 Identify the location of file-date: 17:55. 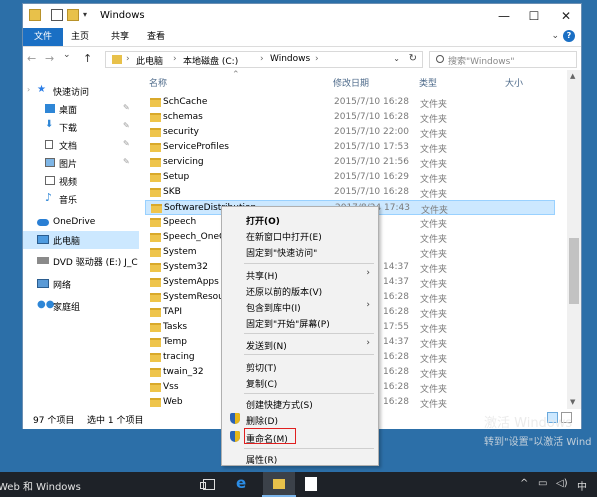
(396, 327).